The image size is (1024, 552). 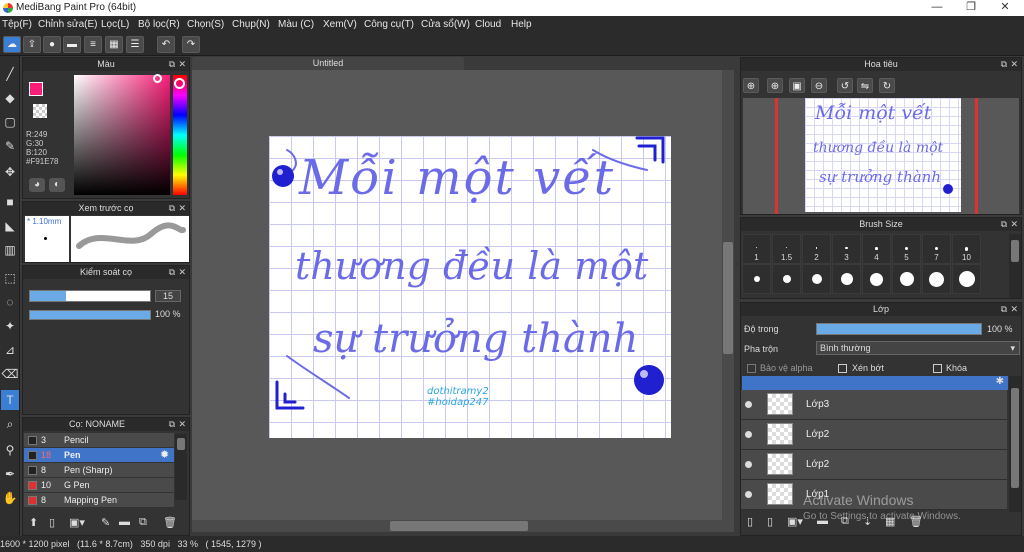 What do you see at coordinates (770, 521) in the screenshot?
I see `new-layer-2-icon: ▯` at bounding box center [770, 521].